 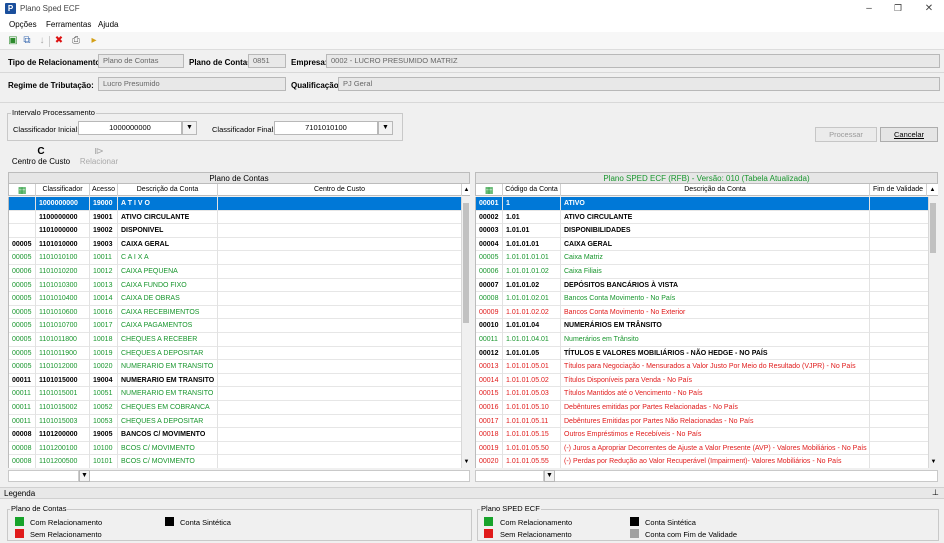 What do you see at coordinates (59, 41) in the screenshot?
I see `delete-icon: ✖` at bounding box center [59, 41].